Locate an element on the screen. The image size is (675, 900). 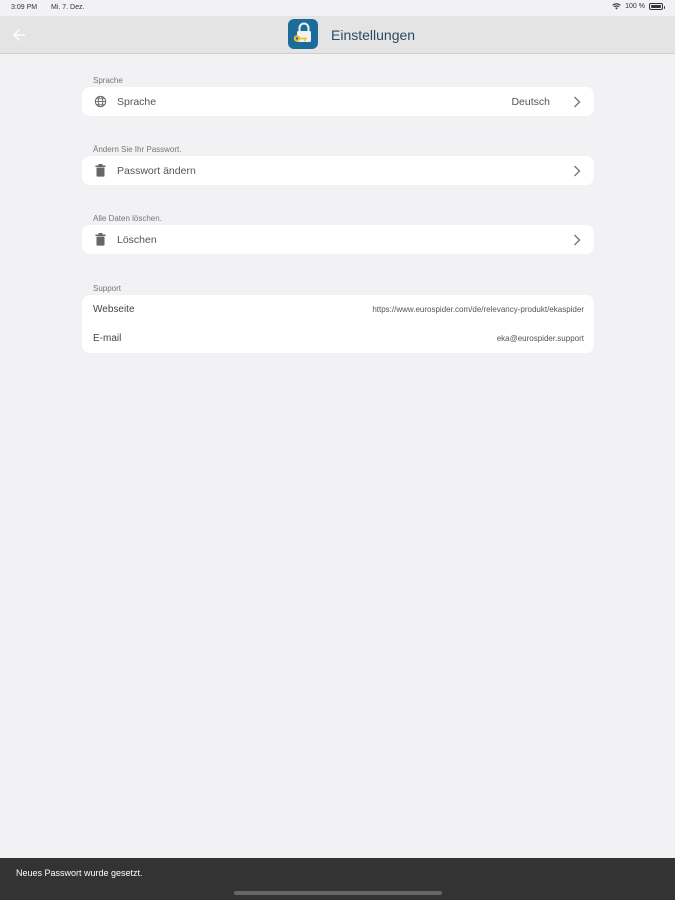
section-header-support: Support is located at coordinates (107, 288).